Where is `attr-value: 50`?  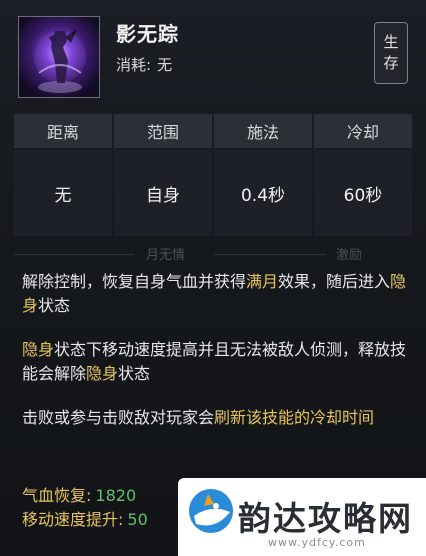
attr-value: 50 is located at coordinates (137, 519).